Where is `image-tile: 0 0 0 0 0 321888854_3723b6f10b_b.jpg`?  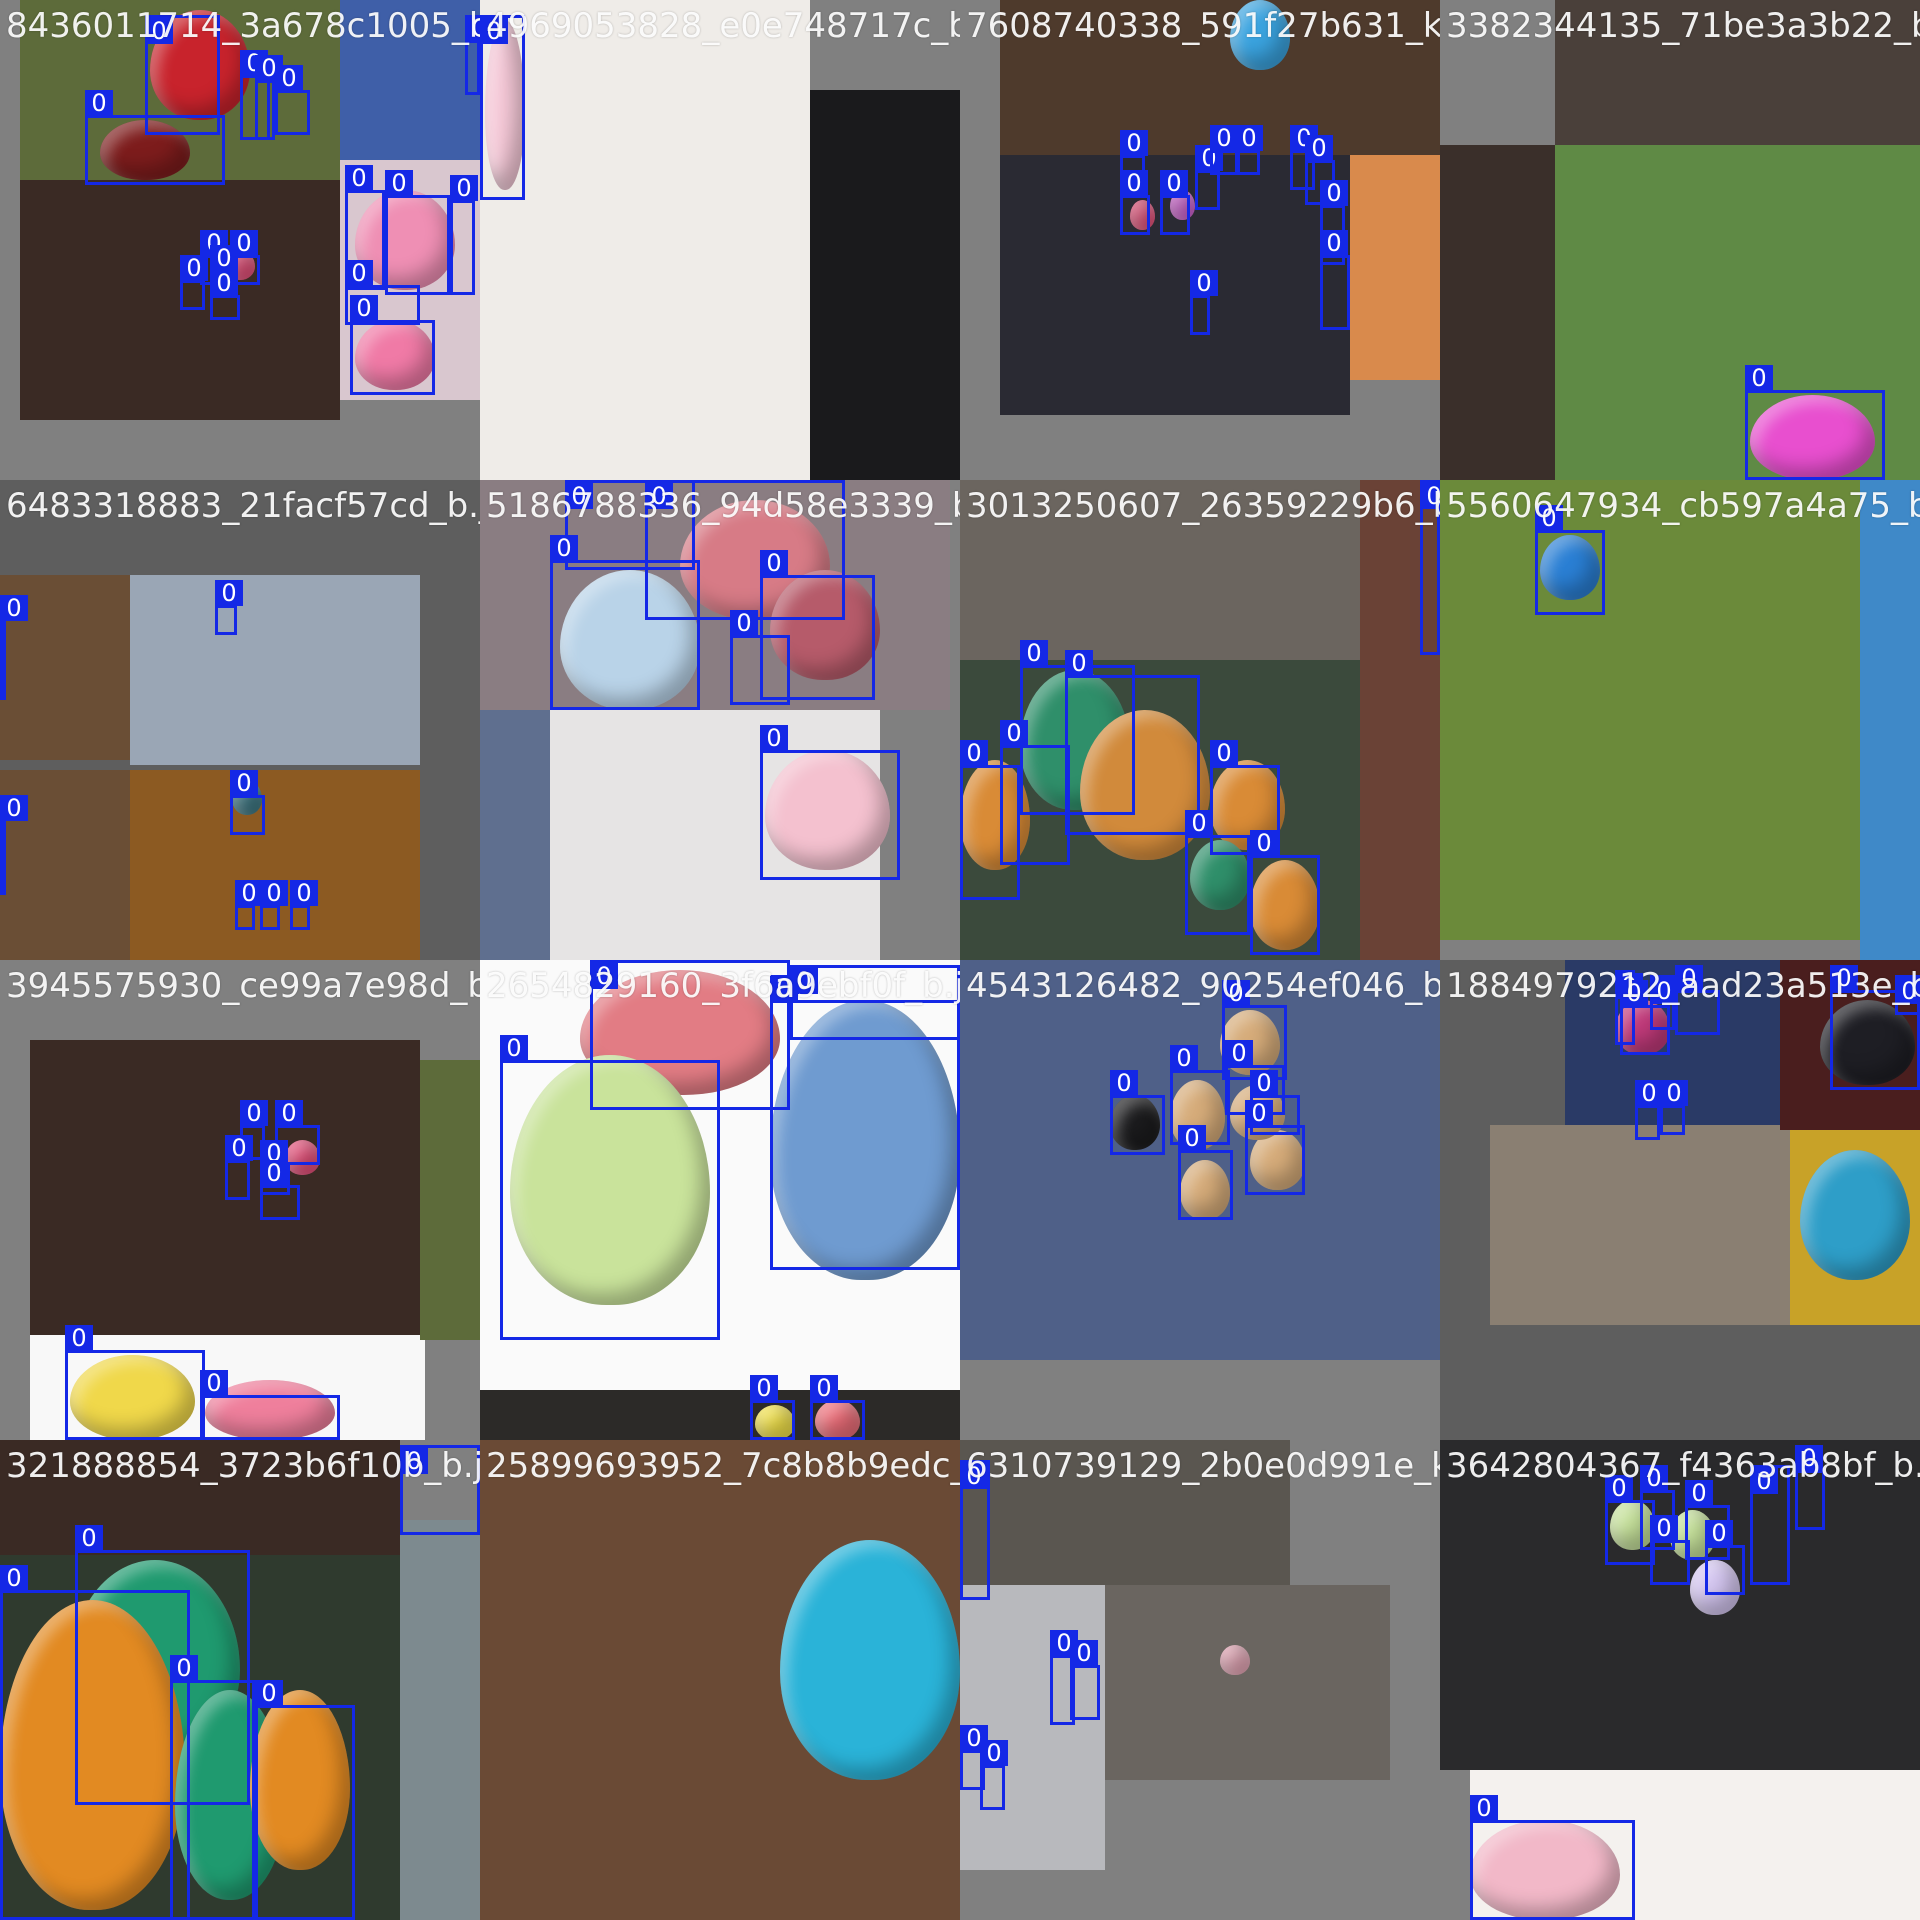
image-tile: 0 0 0 0 0 321888854_3723b6f10b_b.jpg is located at coordinates (240, 1680).